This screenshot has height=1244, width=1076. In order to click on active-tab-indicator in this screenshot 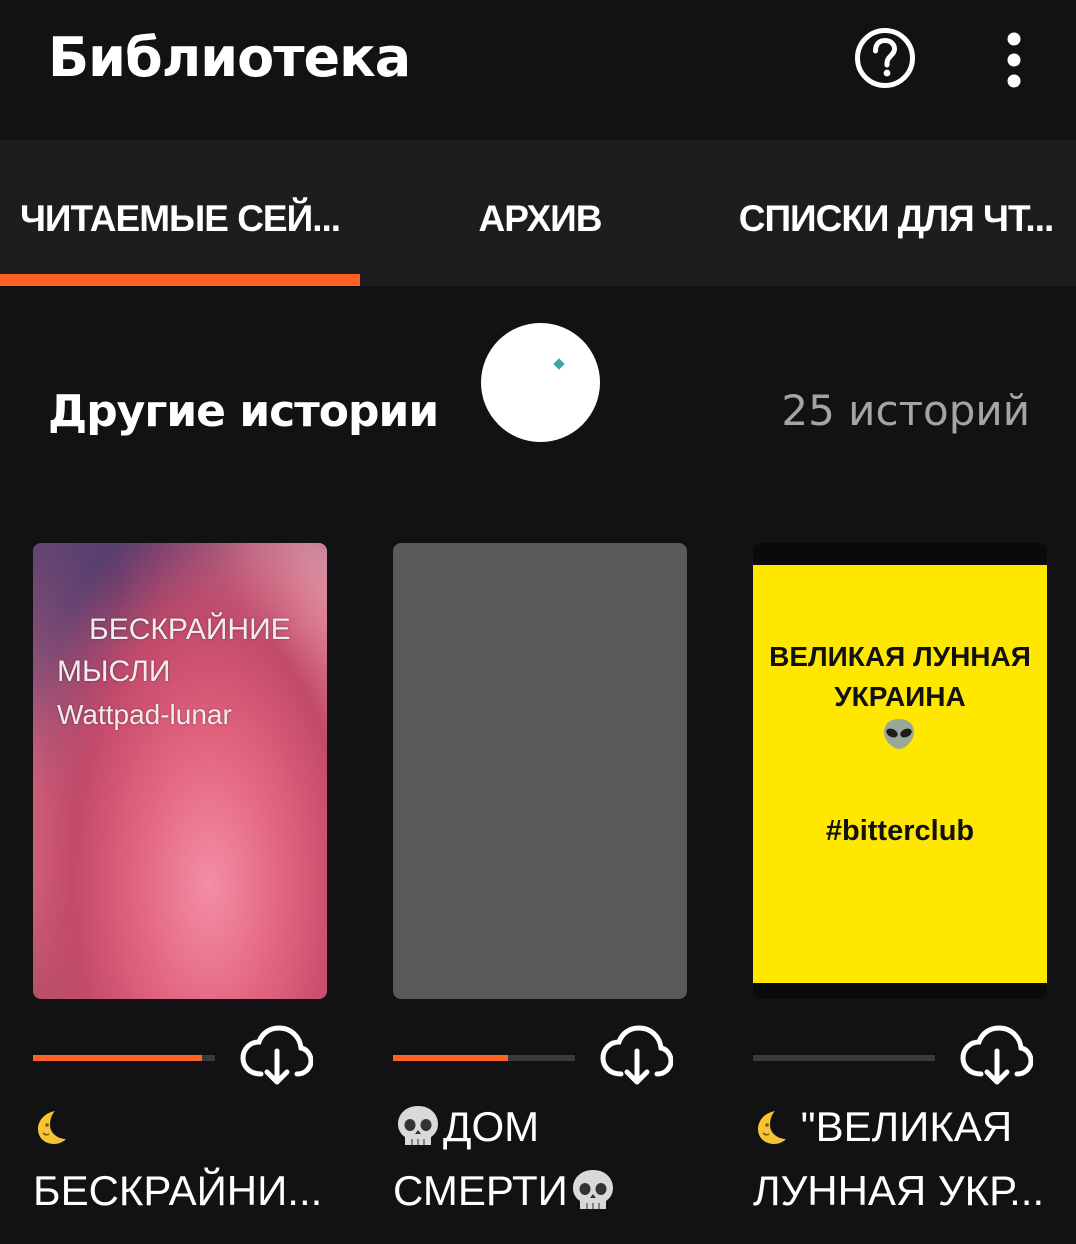, I will do `click(180, 280)`.